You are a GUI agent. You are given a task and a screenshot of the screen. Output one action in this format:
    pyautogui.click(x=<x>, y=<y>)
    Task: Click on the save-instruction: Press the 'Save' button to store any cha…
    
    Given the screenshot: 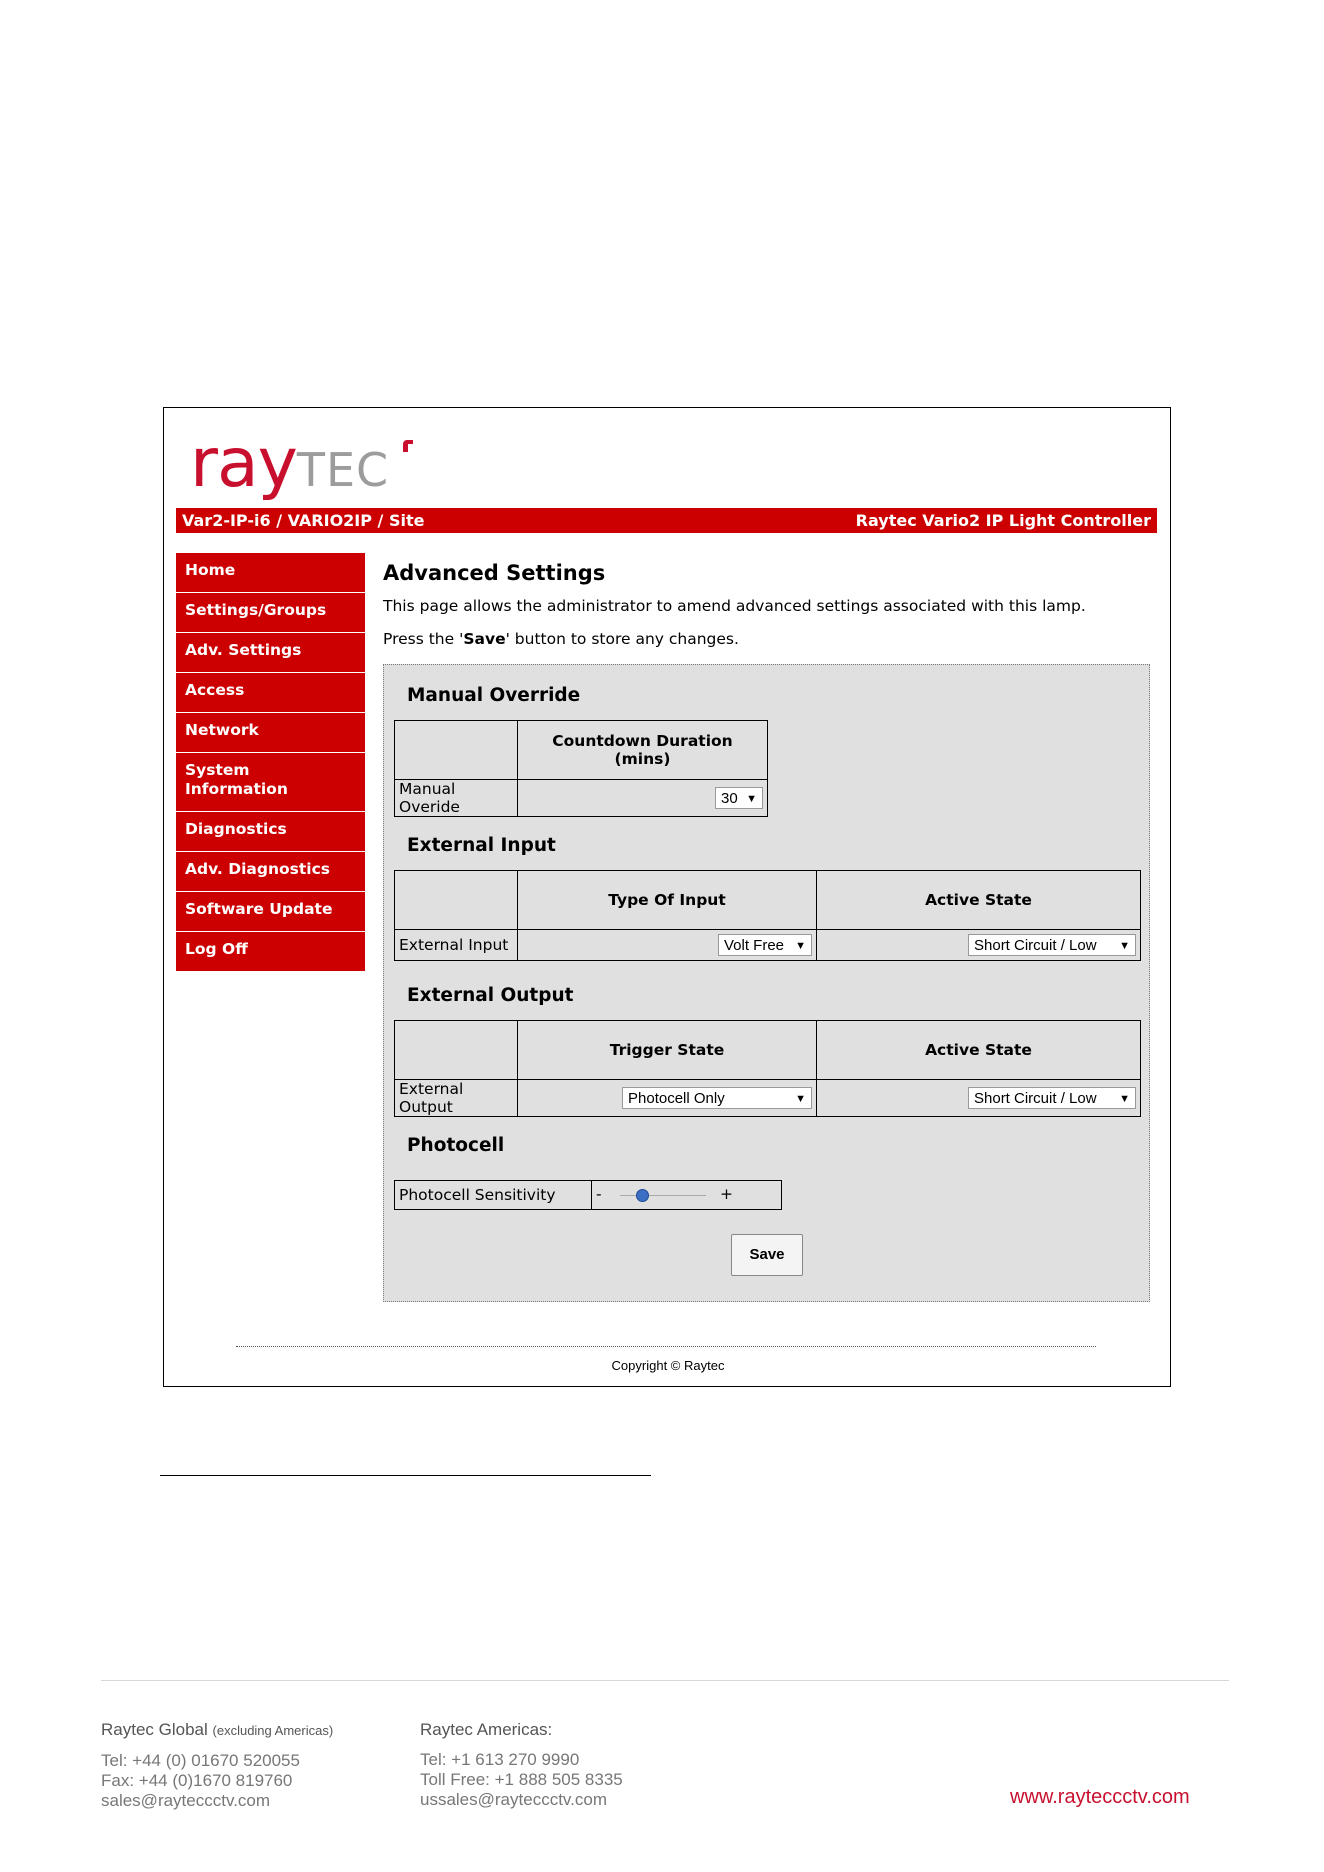 What is the action you would take?
    pyautogui.click(x=561, y=639)
    